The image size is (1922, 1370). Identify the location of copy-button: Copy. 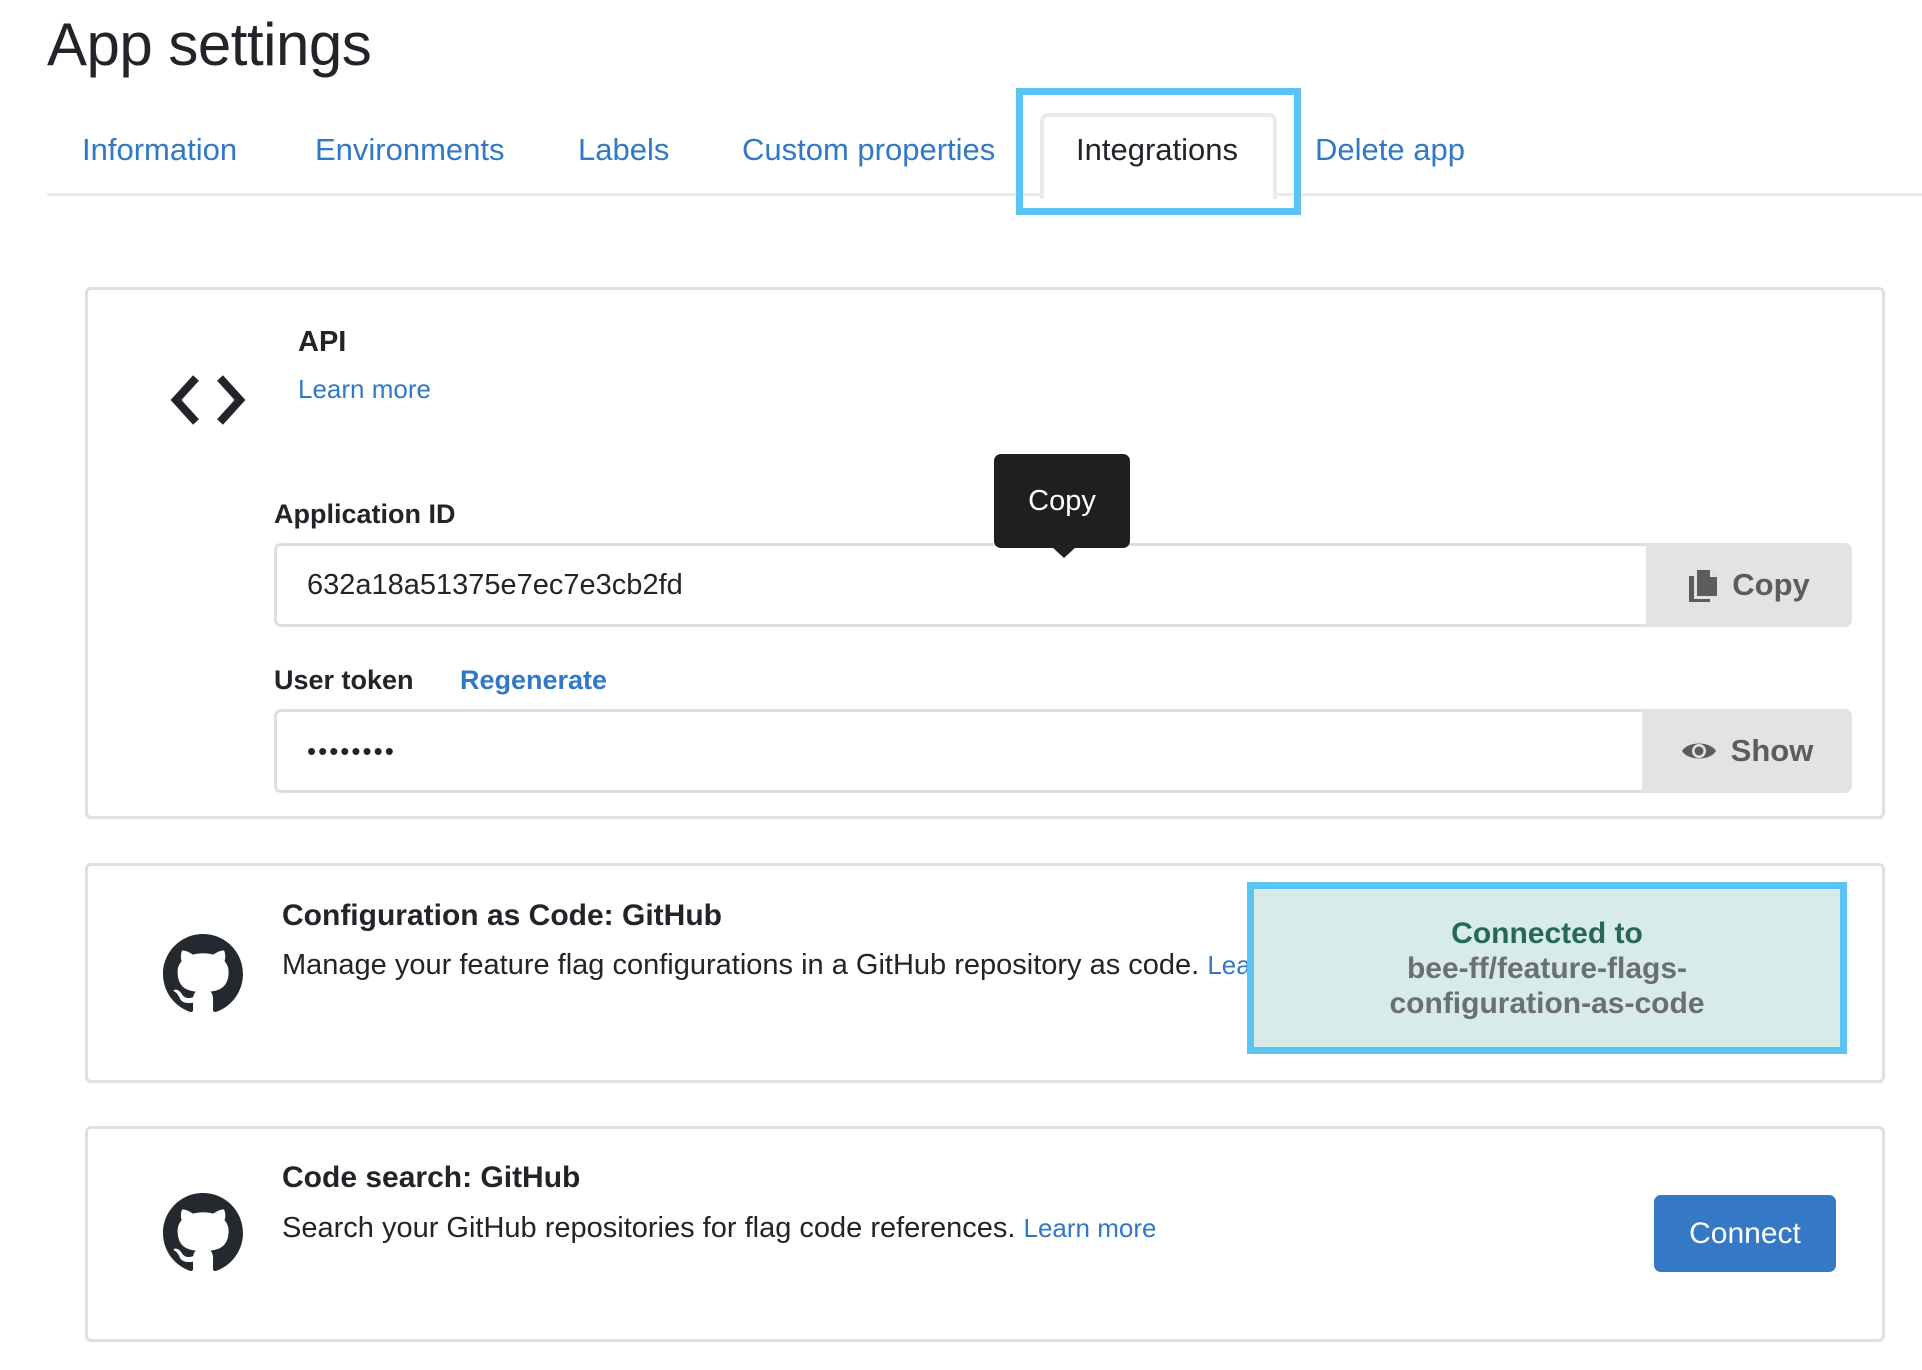
(1749, 585).